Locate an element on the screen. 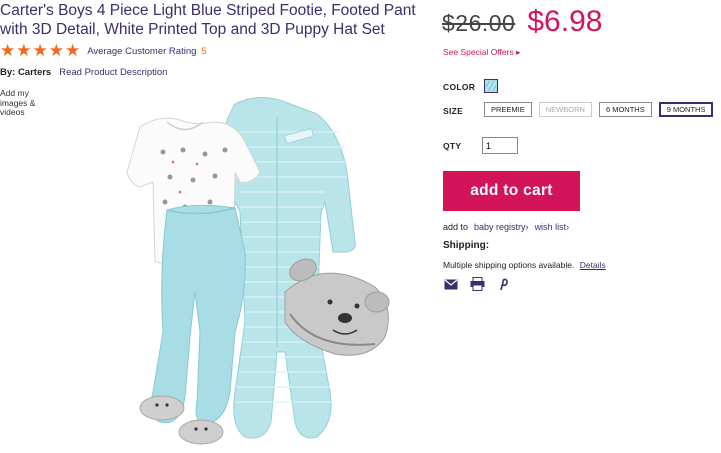 The height and width of the screenshot is (453, 721). add-to-row: add to baby registry› wish list› is located at coordinates (506, 227).